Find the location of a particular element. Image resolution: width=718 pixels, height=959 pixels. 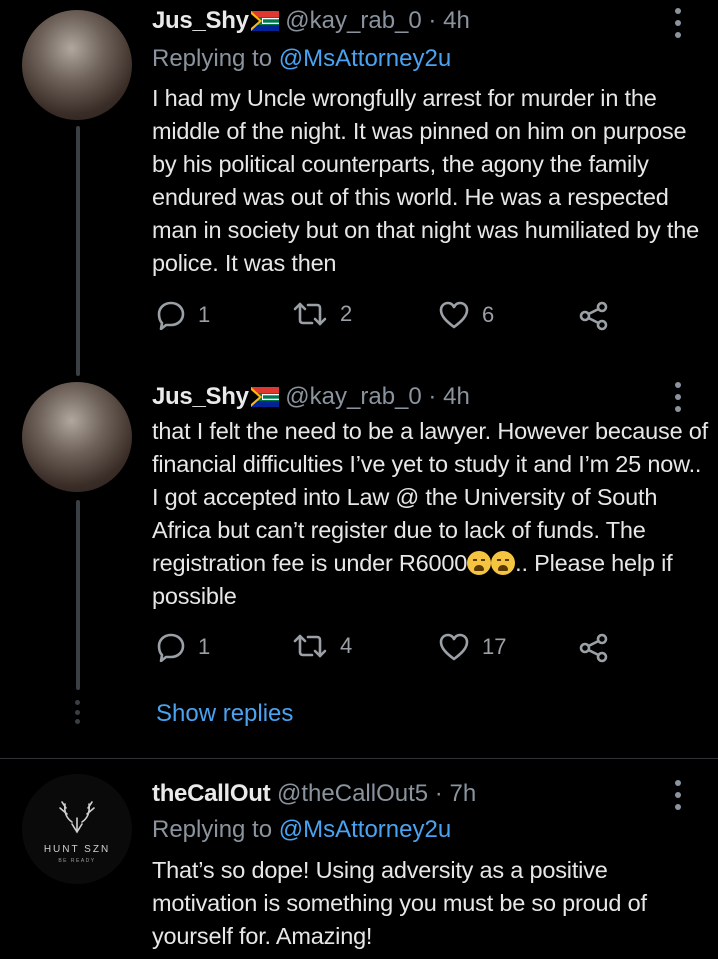

timestamp: 7h is located at coordinates (462, 793).